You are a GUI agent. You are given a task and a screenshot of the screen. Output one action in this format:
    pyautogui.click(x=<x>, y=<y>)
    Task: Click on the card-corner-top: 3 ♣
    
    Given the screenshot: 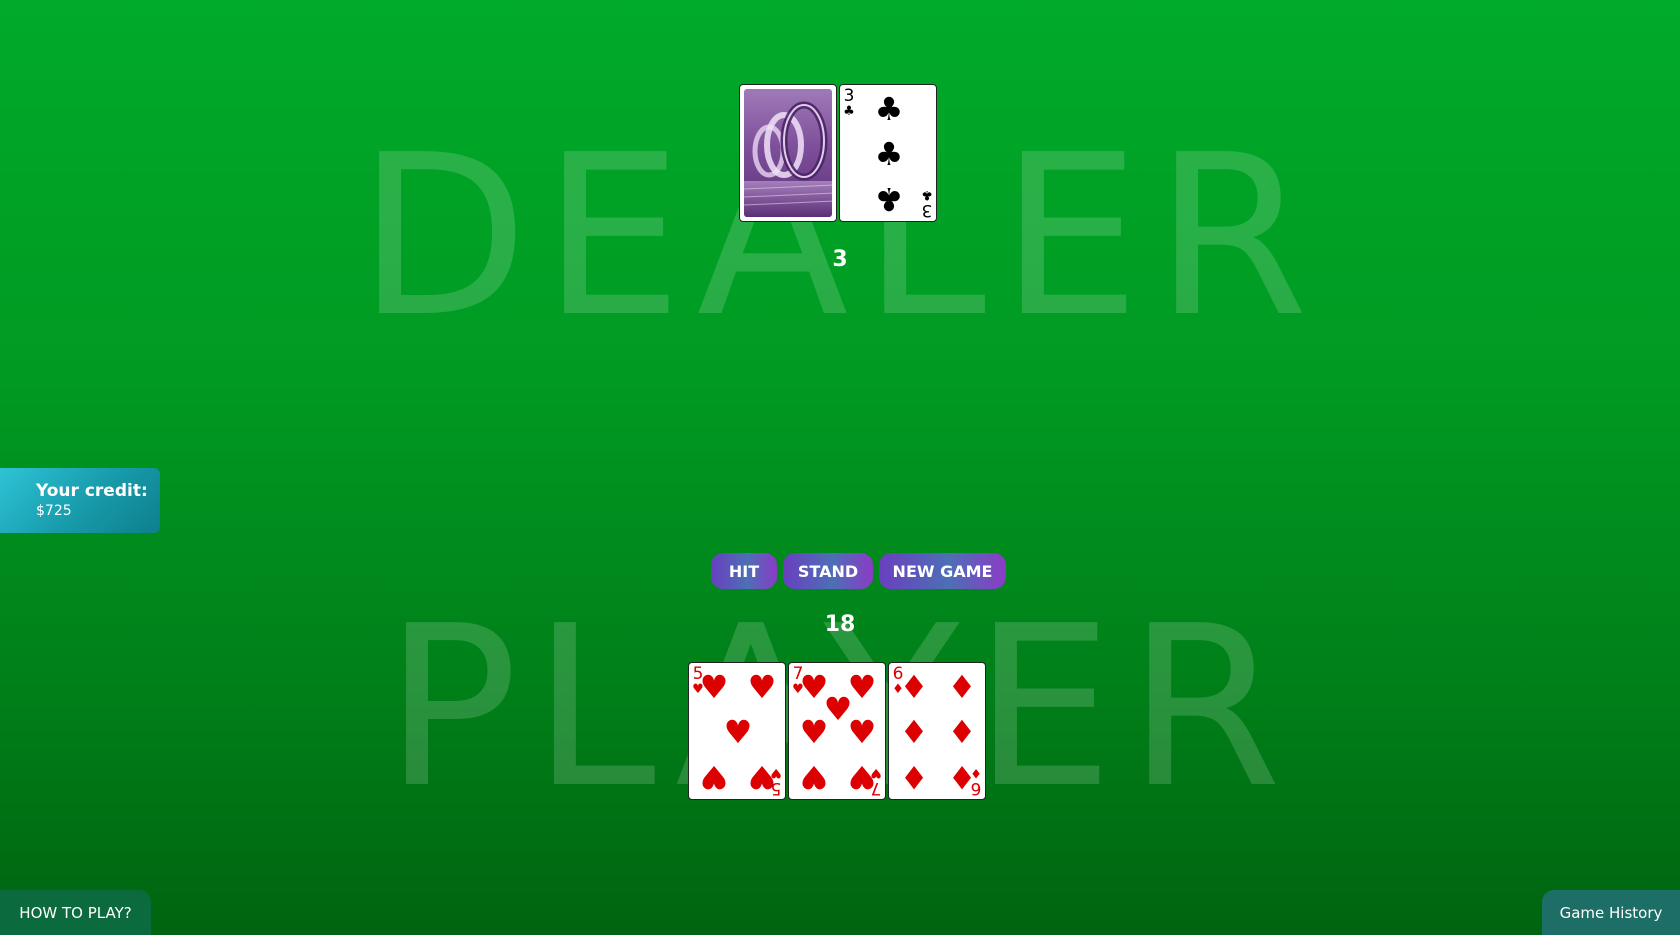 What is the action you would take?
    pyautogui.click(x=849, y=103)
    